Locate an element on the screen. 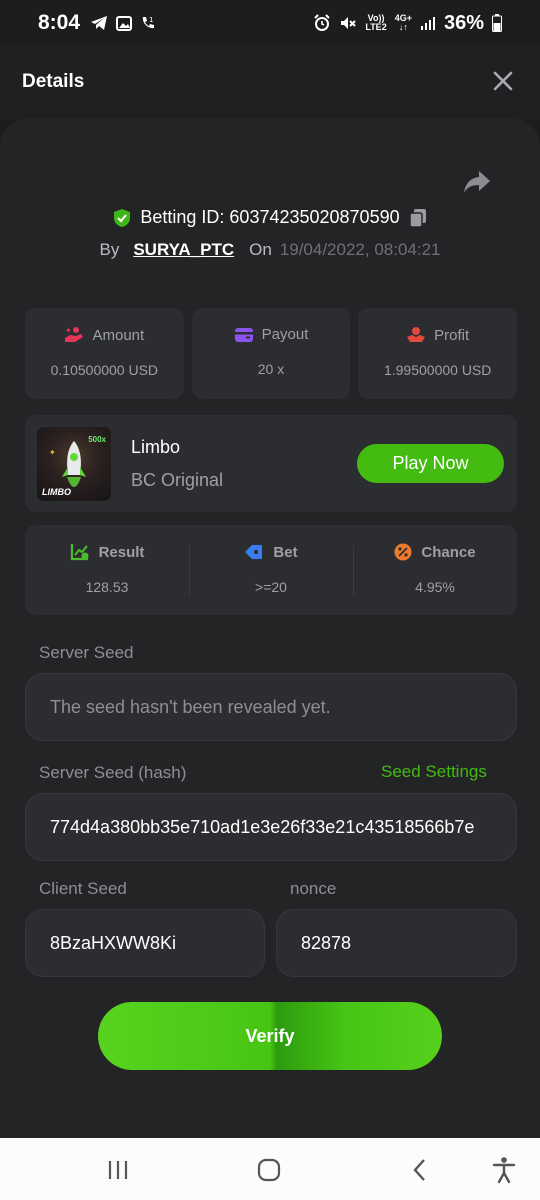 This screenshot has height=1200, width=540. close-icon is located at coordinates (503, 81).